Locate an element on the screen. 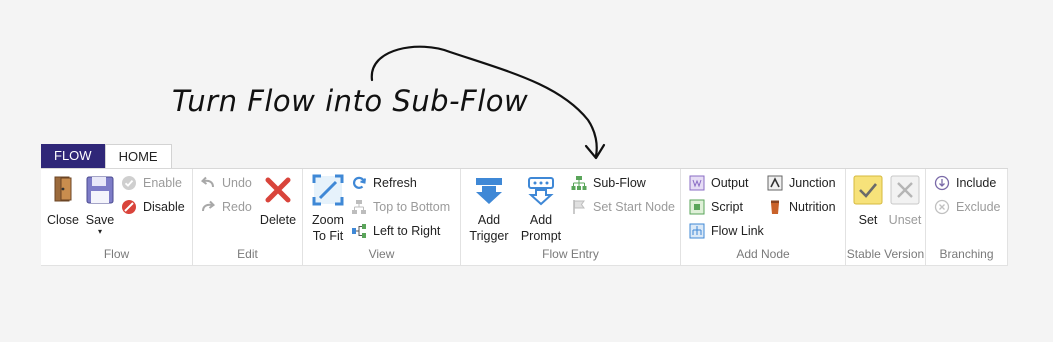 The height and width of the screenshot is (342, 1053). disable-button: Disable is located at coordinates (153, 207).